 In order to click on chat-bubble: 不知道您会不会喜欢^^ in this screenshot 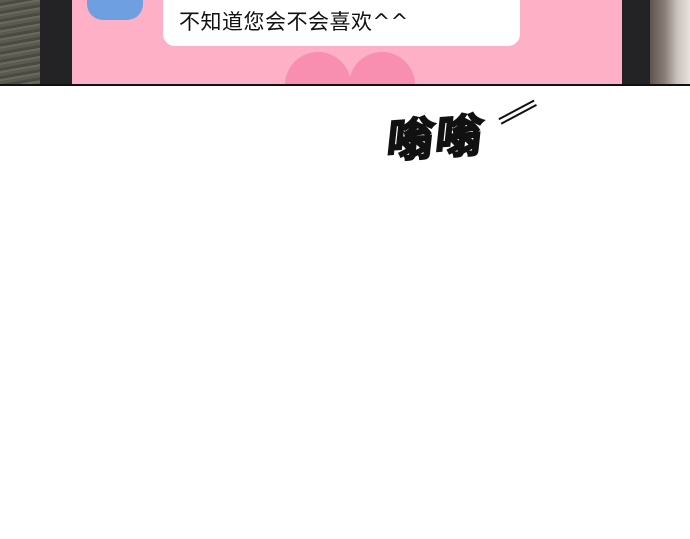, I will do `click(341, 23)`.